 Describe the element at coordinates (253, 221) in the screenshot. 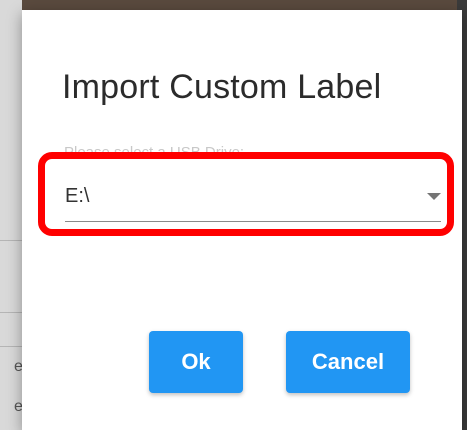

I see `select-underline` at that location.